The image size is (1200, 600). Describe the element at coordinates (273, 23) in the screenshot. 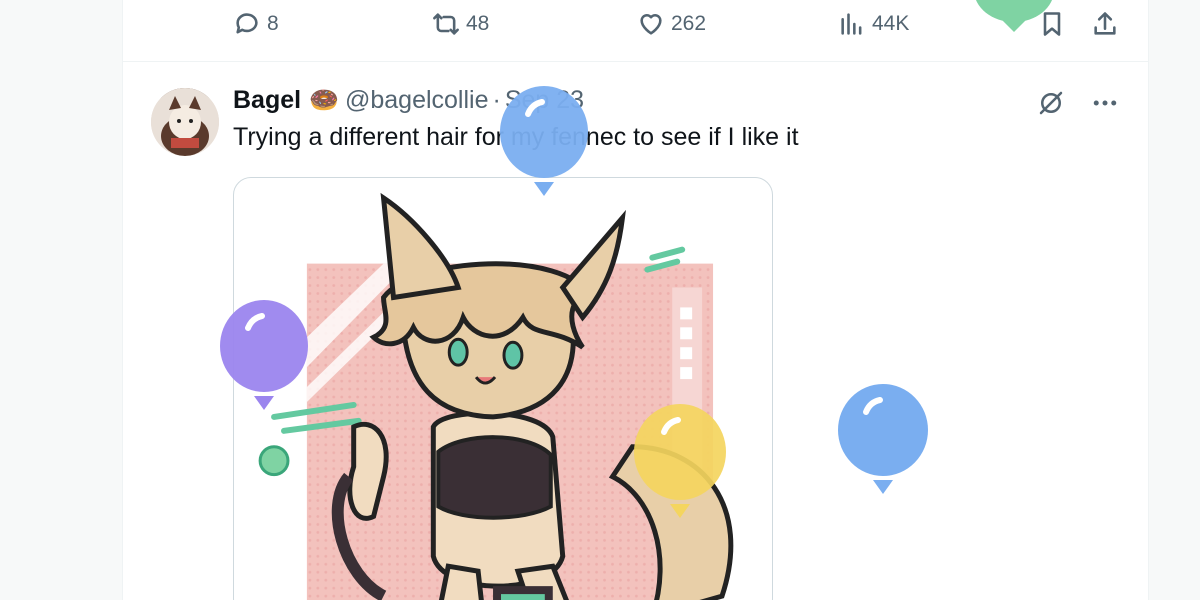

I see `reply-count: 8` at that location.